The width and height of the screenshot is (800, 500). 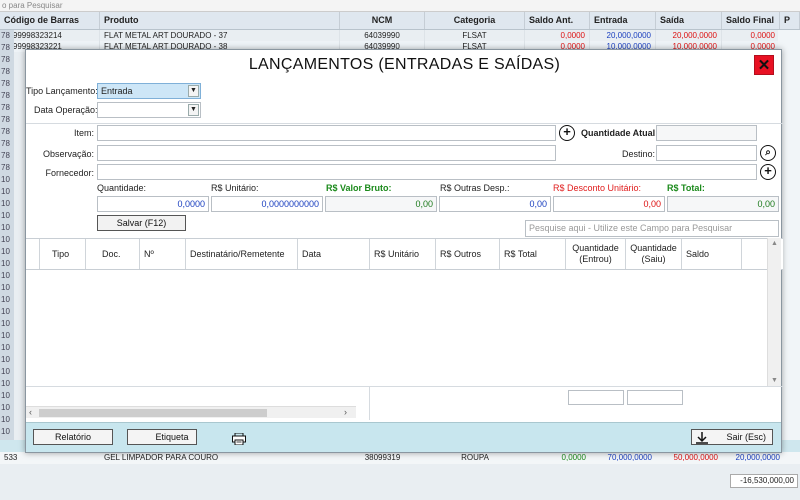 I want to click on scroll-thumb, so click(x=153, y=413).